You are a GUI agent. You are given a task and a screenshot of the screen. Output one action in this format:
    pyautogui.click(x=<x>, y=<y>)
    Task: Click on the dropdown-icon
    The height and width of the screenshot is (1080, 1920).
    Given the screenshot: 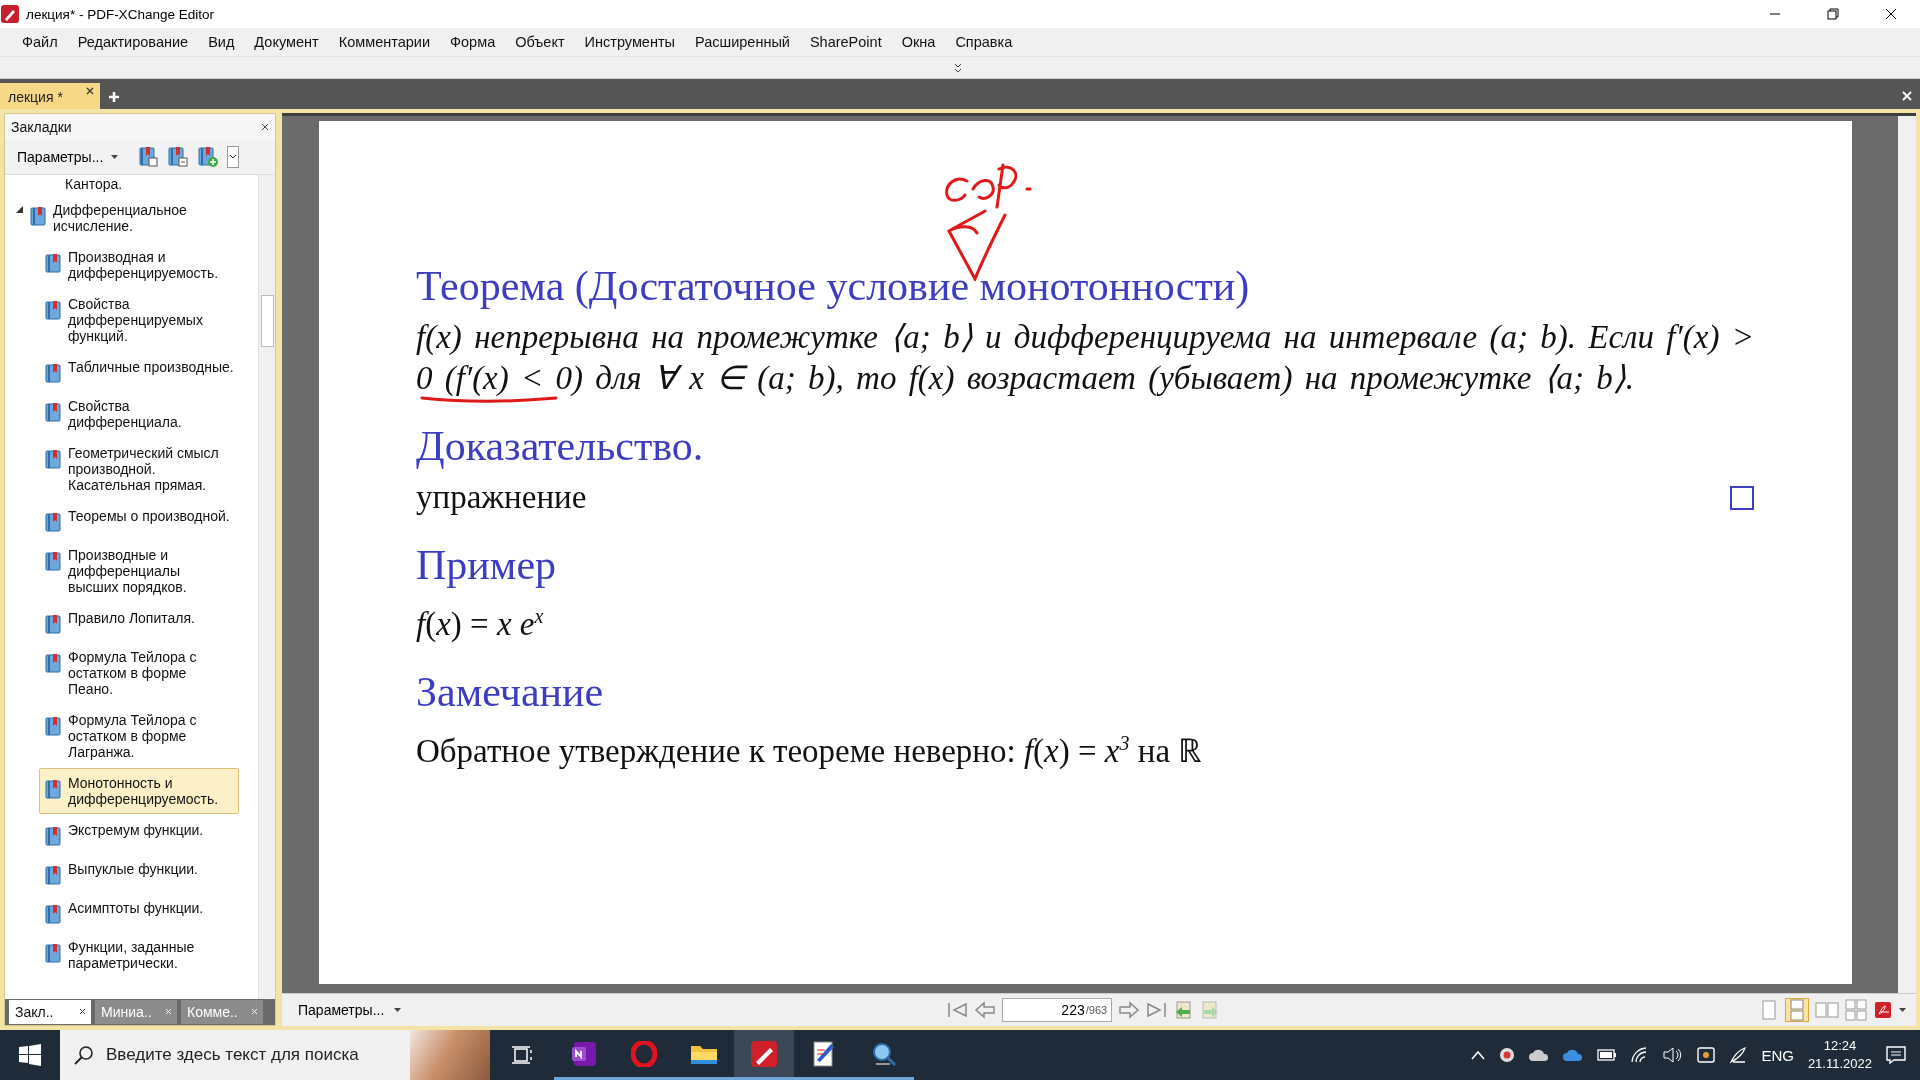 What is the action you would take?
    pyautogui.click(x=233, y=157)
    